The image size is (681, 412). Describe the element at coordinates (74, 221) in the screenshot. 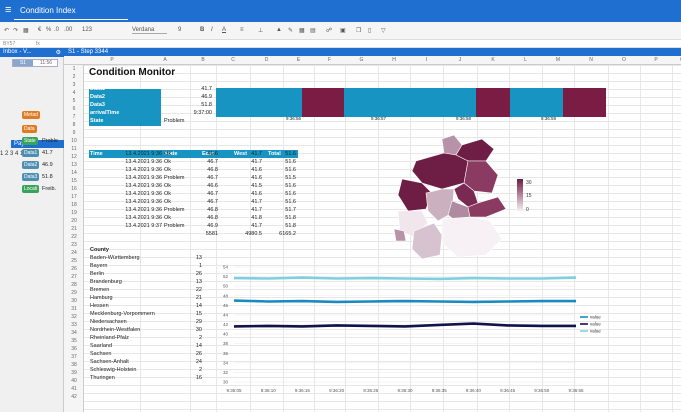

I see `row-header-cell: 20` at that location.